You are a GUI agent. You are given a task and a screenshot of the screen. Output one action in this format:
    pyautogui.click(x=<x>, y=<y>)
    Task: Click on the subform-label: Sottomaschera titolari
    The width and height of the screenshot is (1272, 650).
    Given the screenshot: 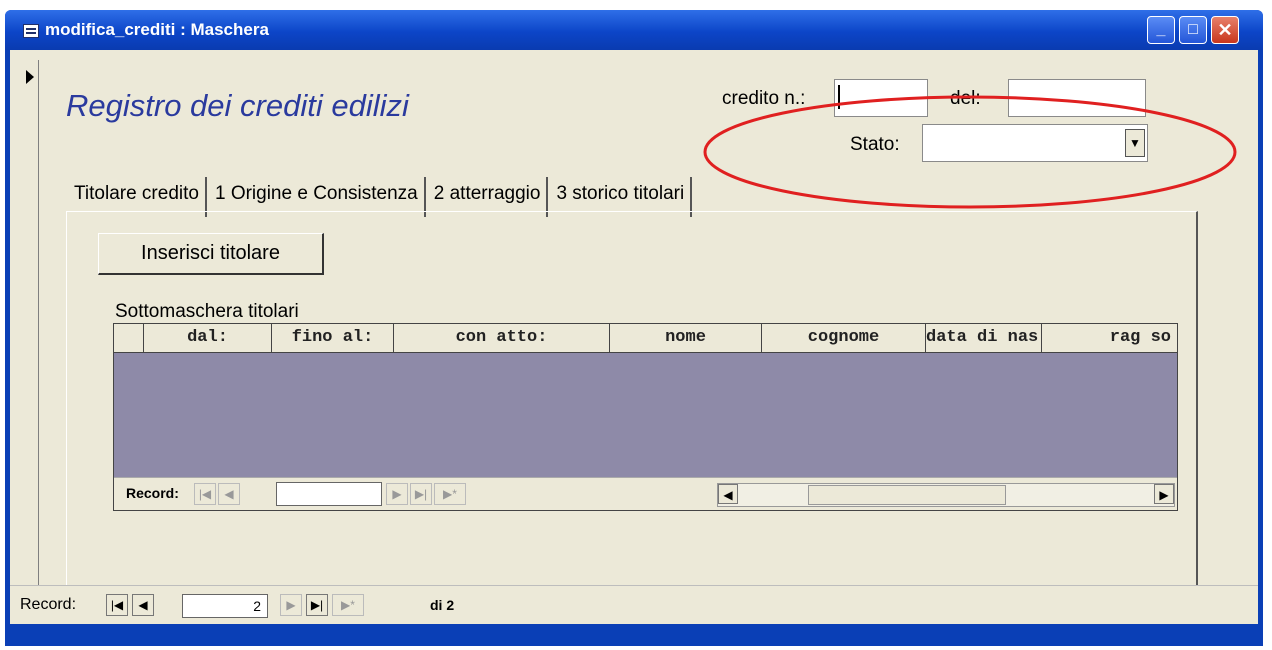 What is the action you would take?
    pyautogui.click(x=207, y=311)
    